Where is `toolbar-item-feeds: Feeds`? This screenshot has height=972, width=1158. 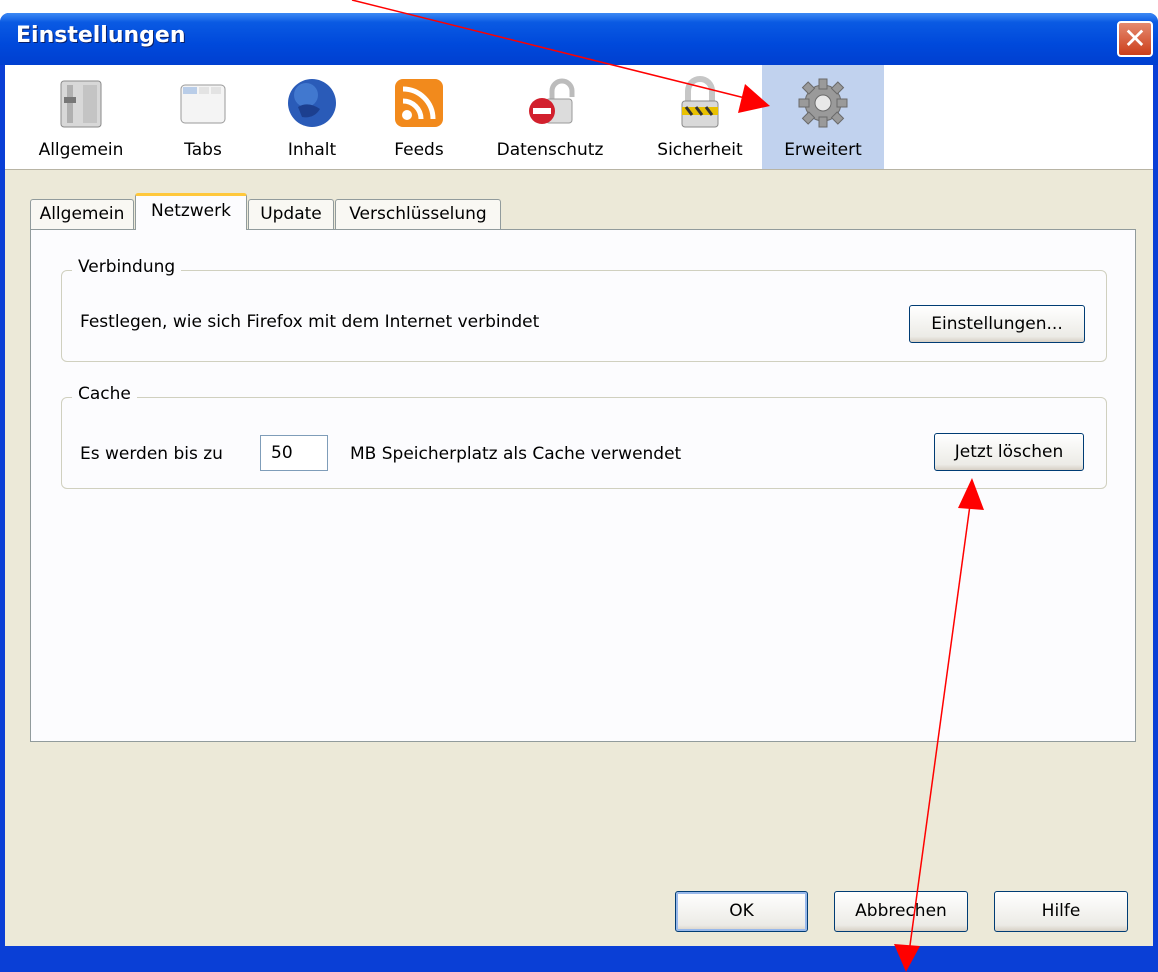
toolbar-item-feeds: Feeds is located at coordinates (419, 117).